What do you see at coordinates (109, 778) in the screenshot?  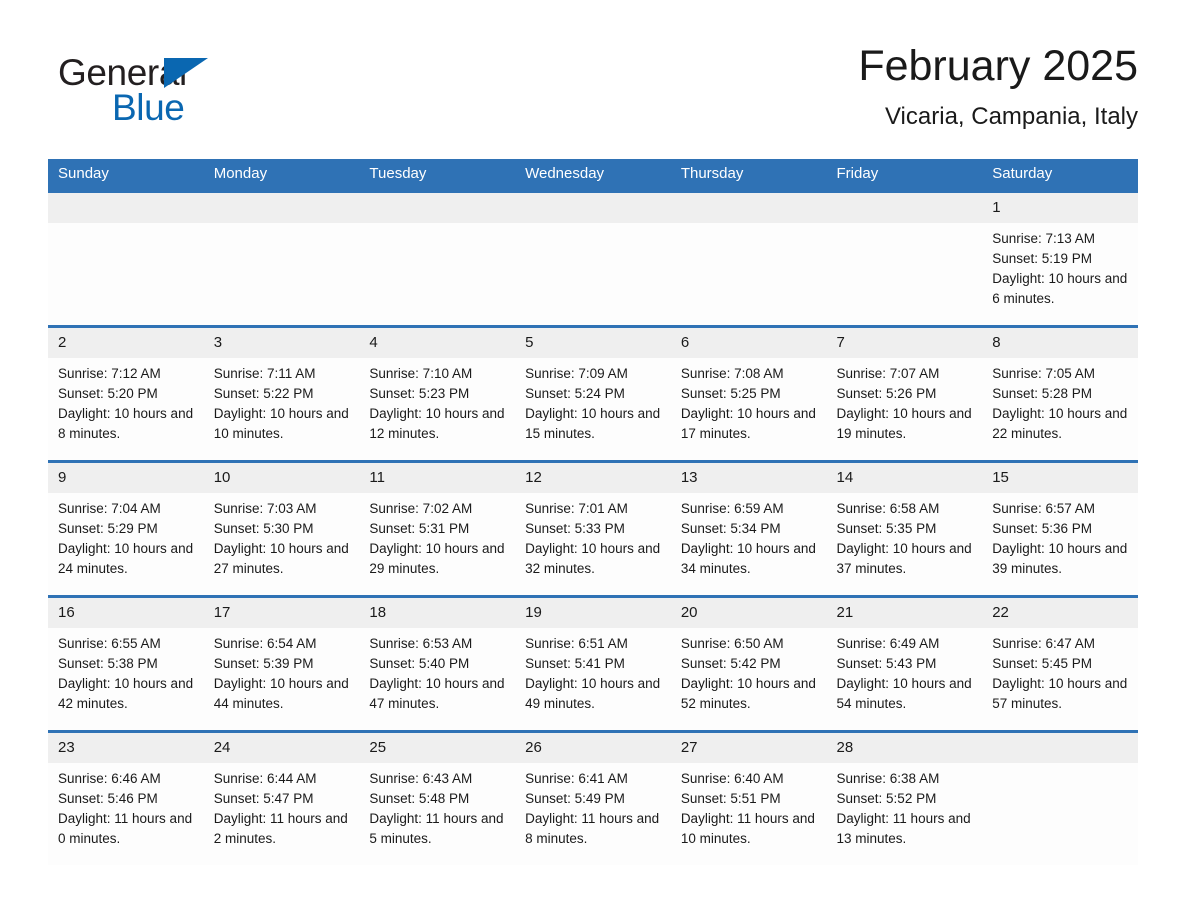 I see `sunrise-text: Sunrise: 6:46 AM` at bounding box center [109, 778].